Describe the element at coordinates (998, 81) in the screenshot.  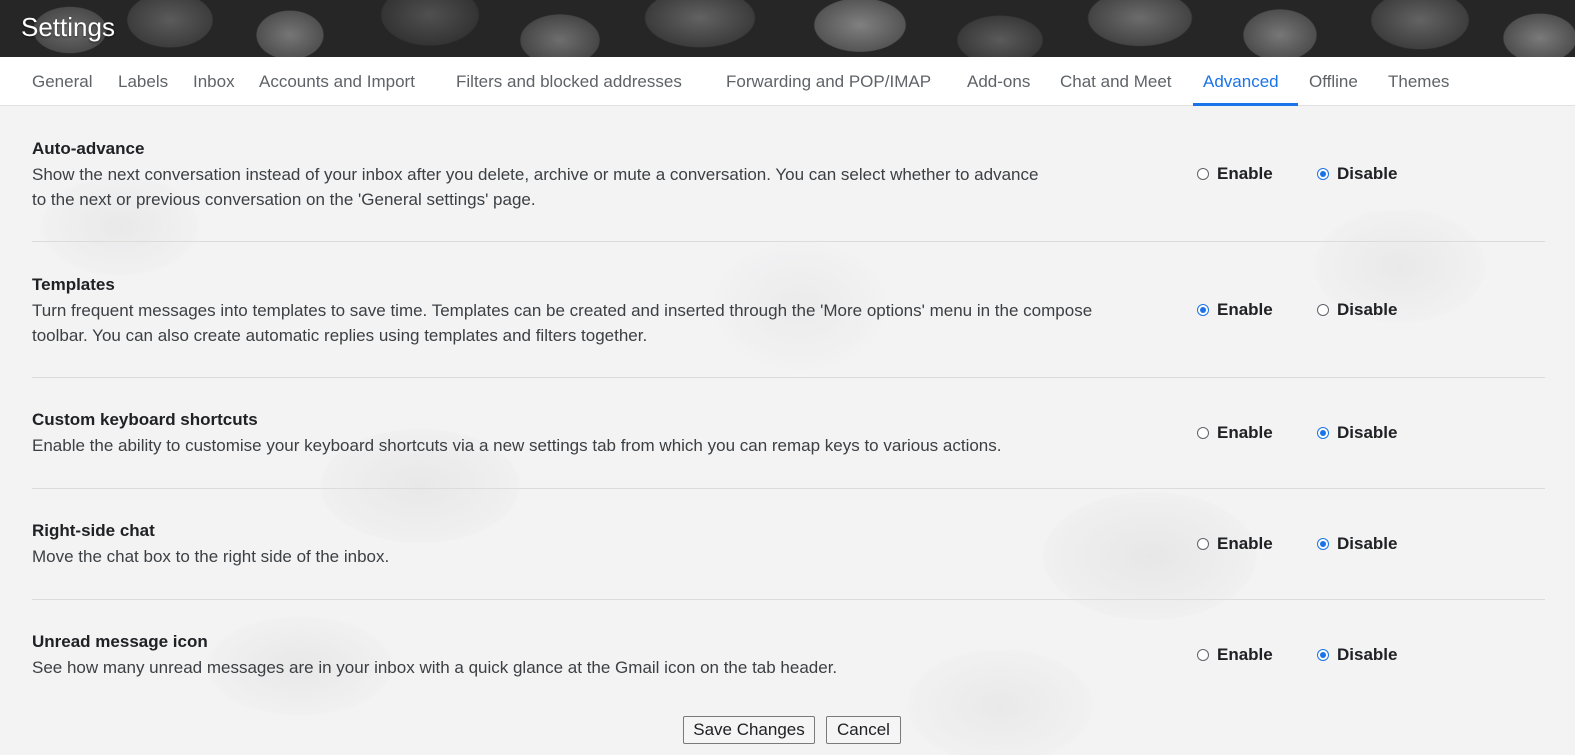
I see `tab-add-ons: Add-ons` at that location.